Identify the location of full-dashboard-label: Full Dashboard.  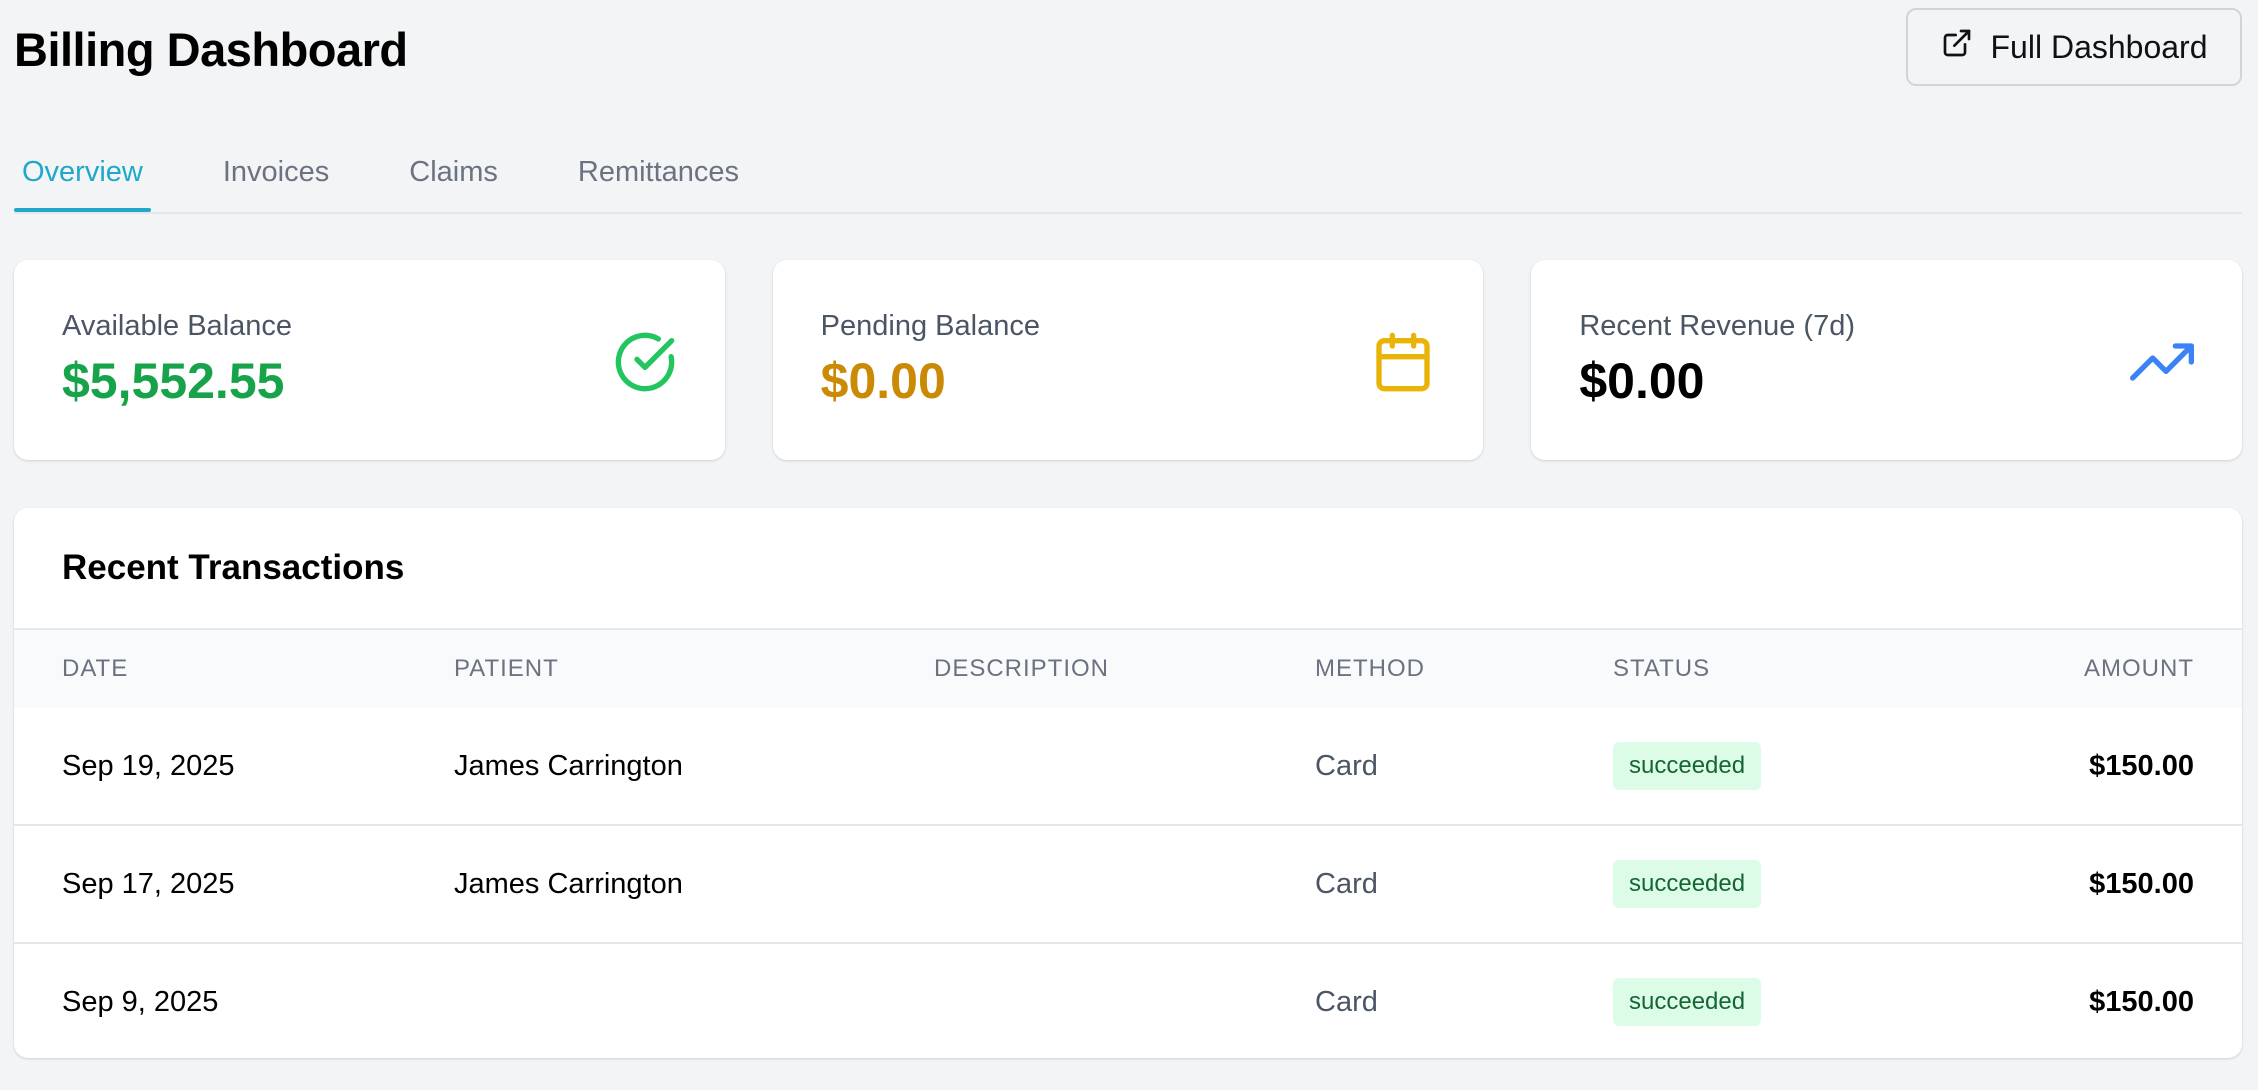
(2099, 46).